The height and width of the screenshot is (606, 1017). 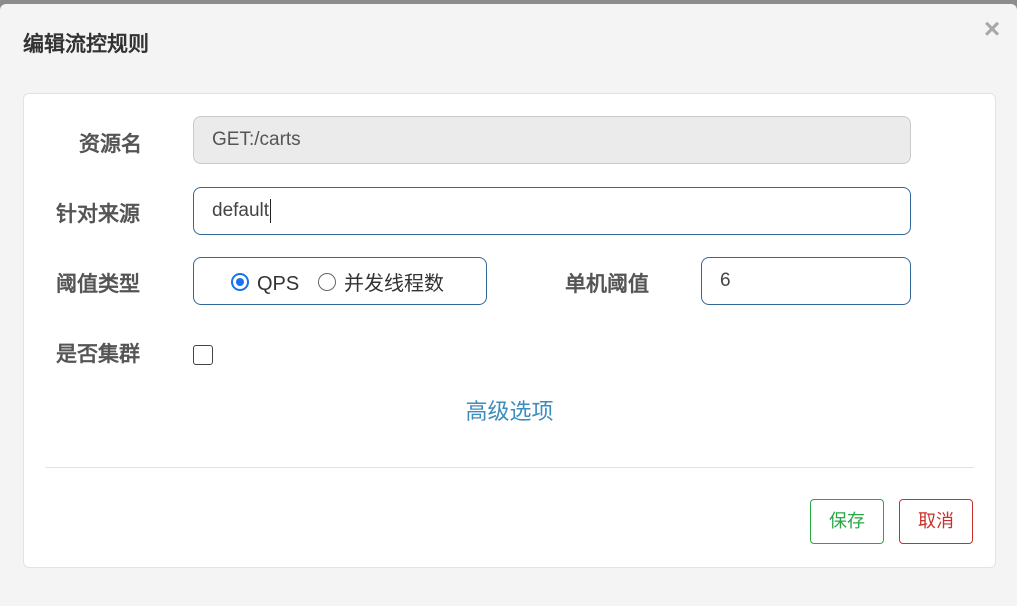 What do you see at coordinates (552, 211) in the screenshot?
I see `limit-app-input: default` at bounding box center [552, 211].